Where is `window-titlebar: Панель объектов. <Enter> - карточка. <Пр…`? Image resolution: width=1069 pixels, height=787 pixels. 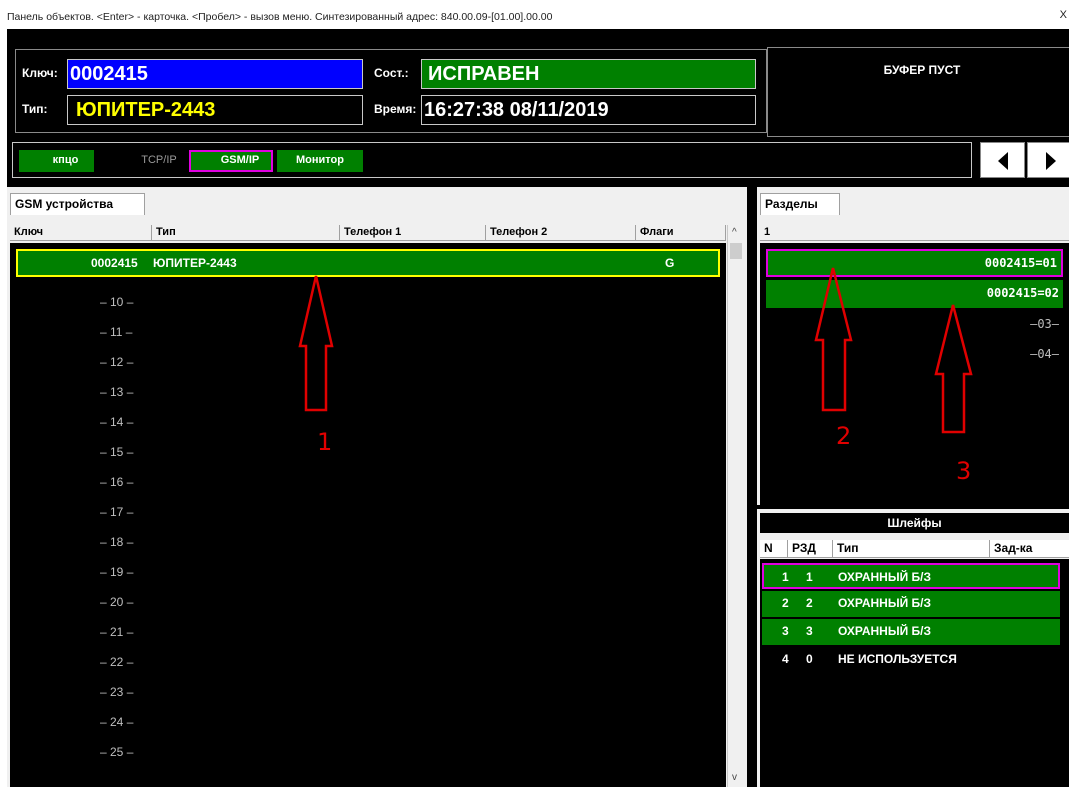
window-titlebar: Панель объектов. <Enter> - карточка. <Пр… is located at coordinates (534, 14).